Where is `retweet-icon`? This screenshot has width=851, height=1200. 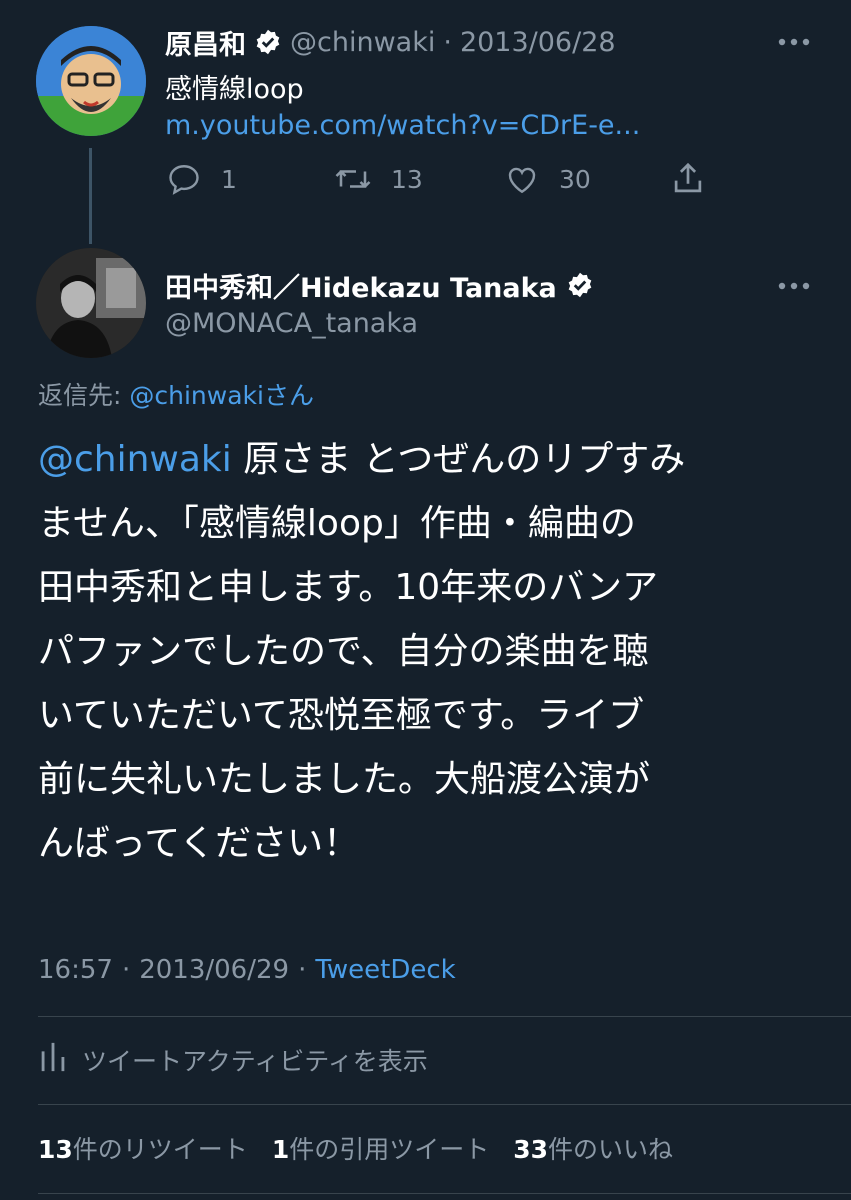 retweet-icon is located at coordinates (353, 179).